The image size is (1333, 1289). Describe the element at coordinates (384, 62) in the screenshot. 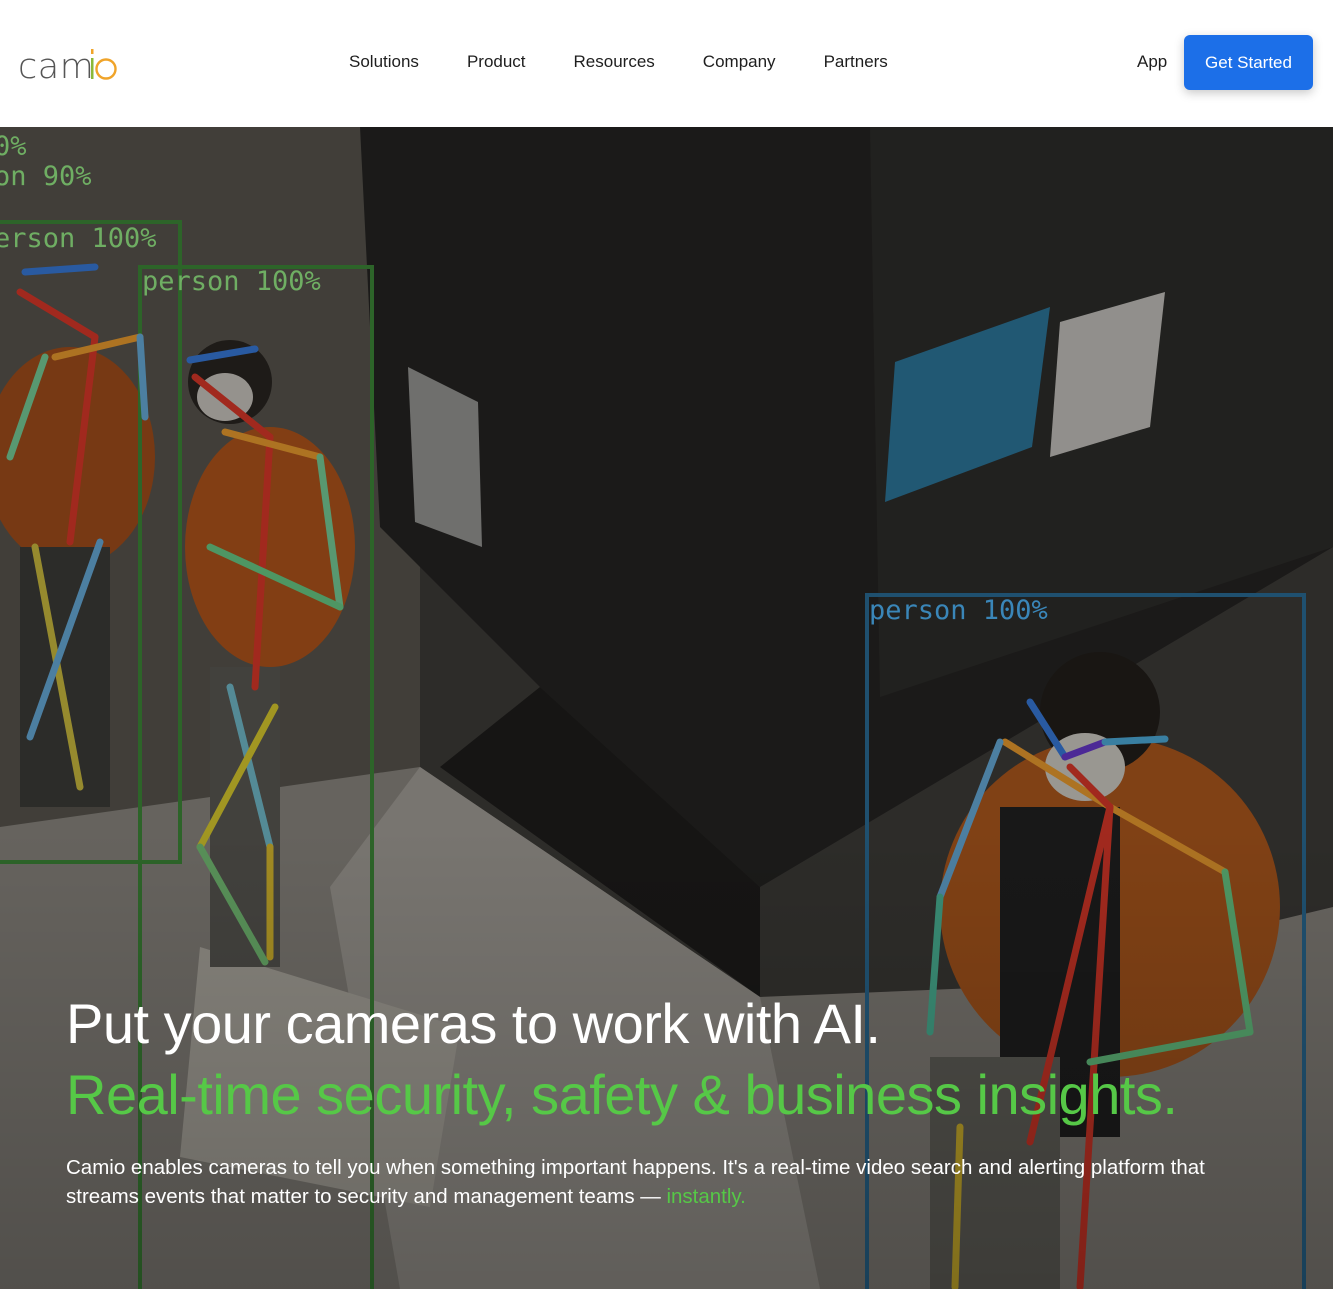

I see `nav-solutions: Solutions` at that location.